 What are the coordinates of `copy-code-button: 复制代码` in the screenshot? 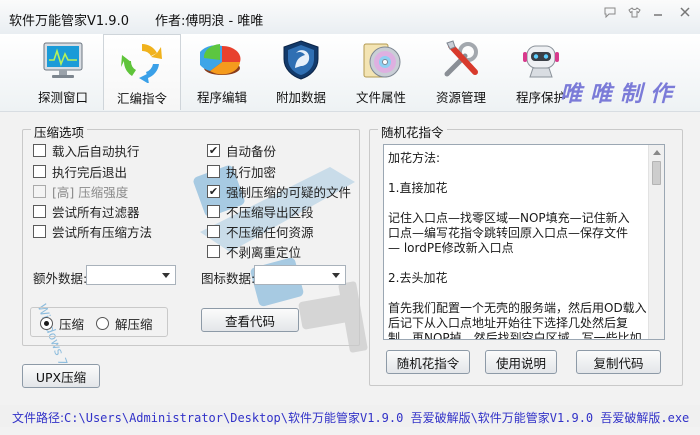 It's located at (618, 362).